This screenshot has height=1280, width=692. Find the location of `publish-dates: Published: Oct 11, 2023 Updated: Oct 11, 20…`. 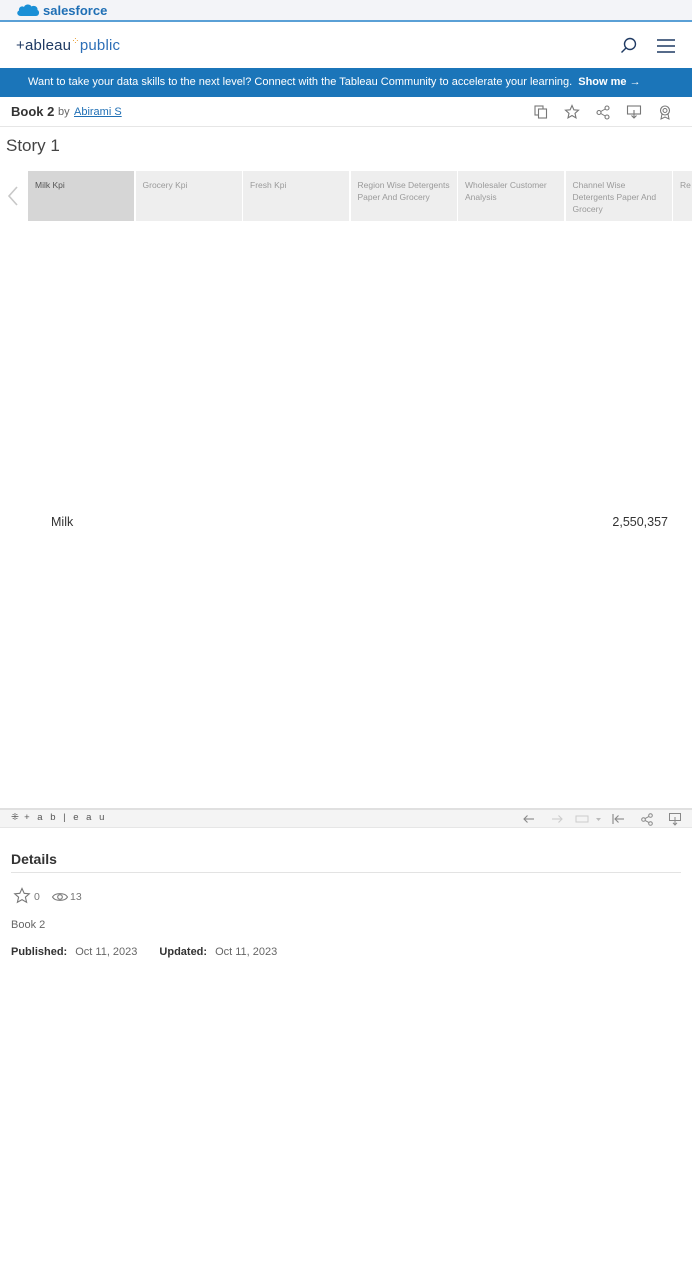

publish-dates: Published: Oct 11, 2023 Updated: Oct 11, 20… is located at coordinates (144, 952).